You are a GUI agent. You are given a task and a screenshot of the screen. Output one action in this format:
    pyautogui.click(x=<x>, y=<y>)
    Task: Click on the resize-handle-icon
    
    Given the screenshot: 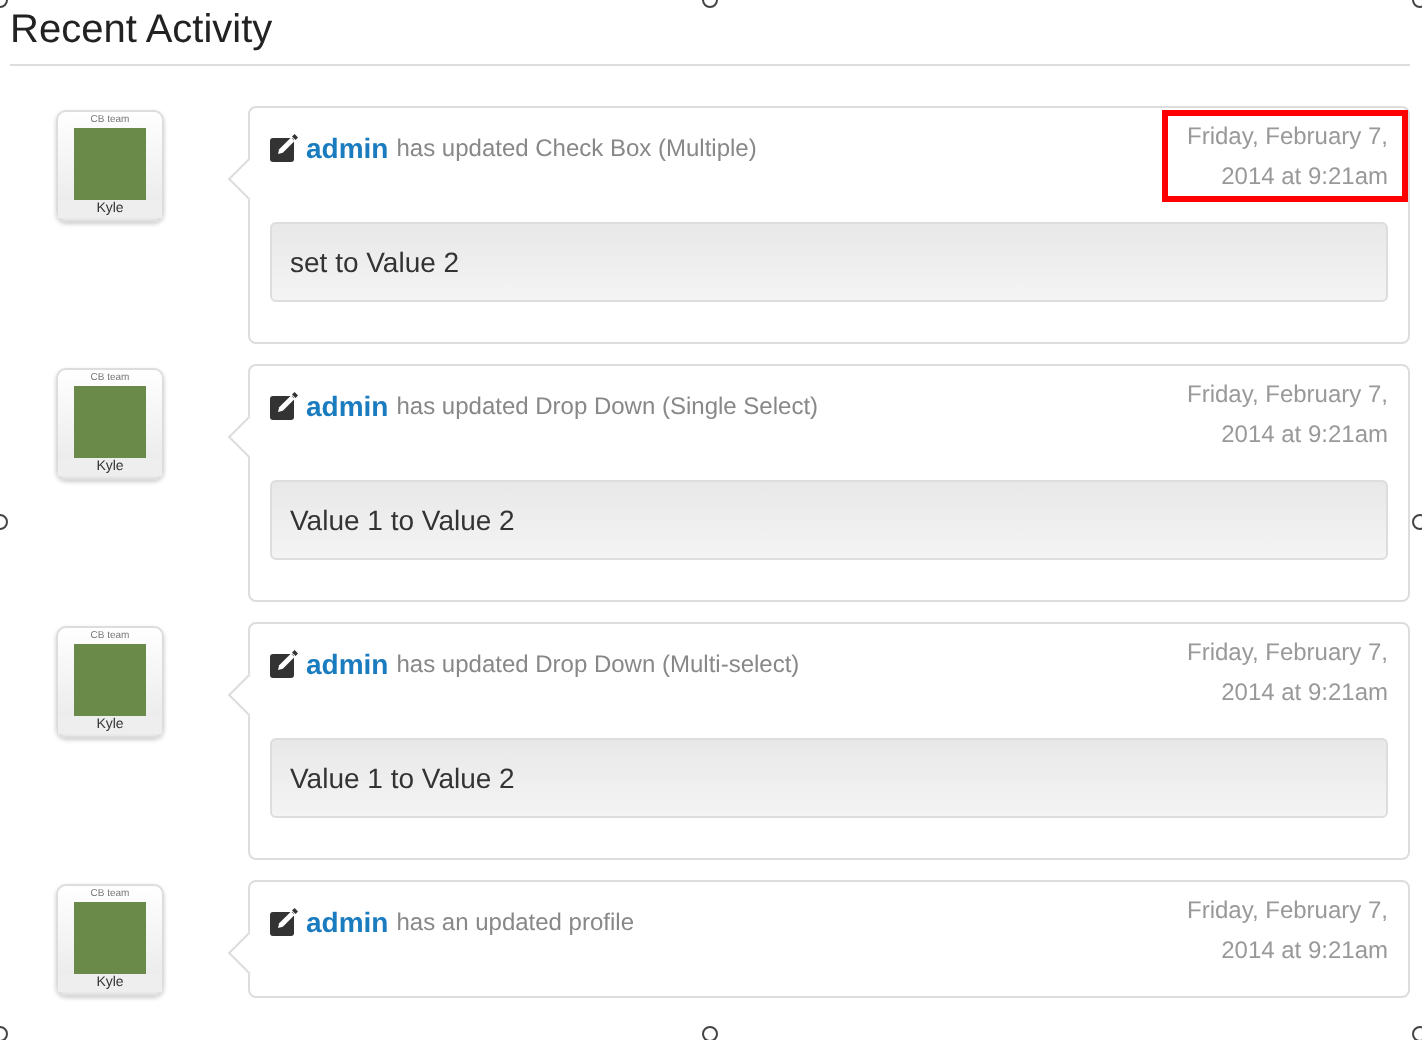 What is the action you would take?
    pyautogui.click(x=710, y=1033)
    